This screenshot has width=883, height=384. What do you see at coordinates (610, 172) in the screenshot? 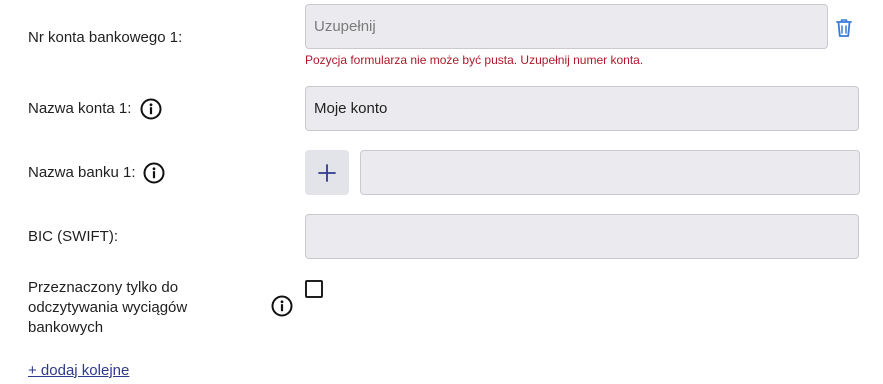
I see `bank-name-input` at bounding box center [610, 172].